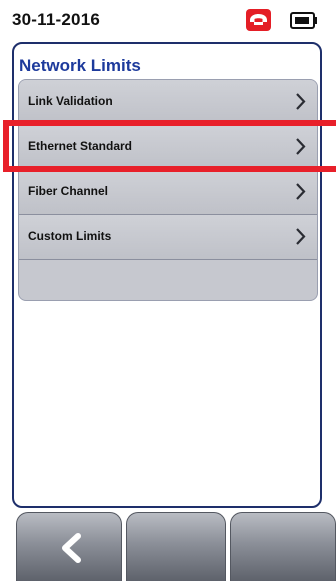  I want to click on softkey-right-button, so click(283, 546).